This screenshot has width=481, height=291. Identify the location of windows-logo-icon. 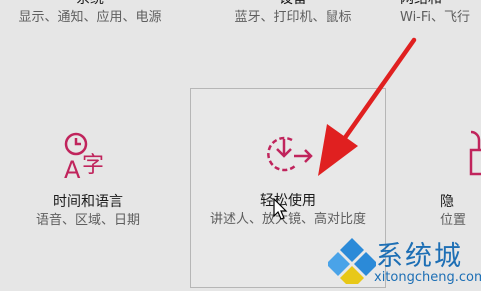
(352, 261).